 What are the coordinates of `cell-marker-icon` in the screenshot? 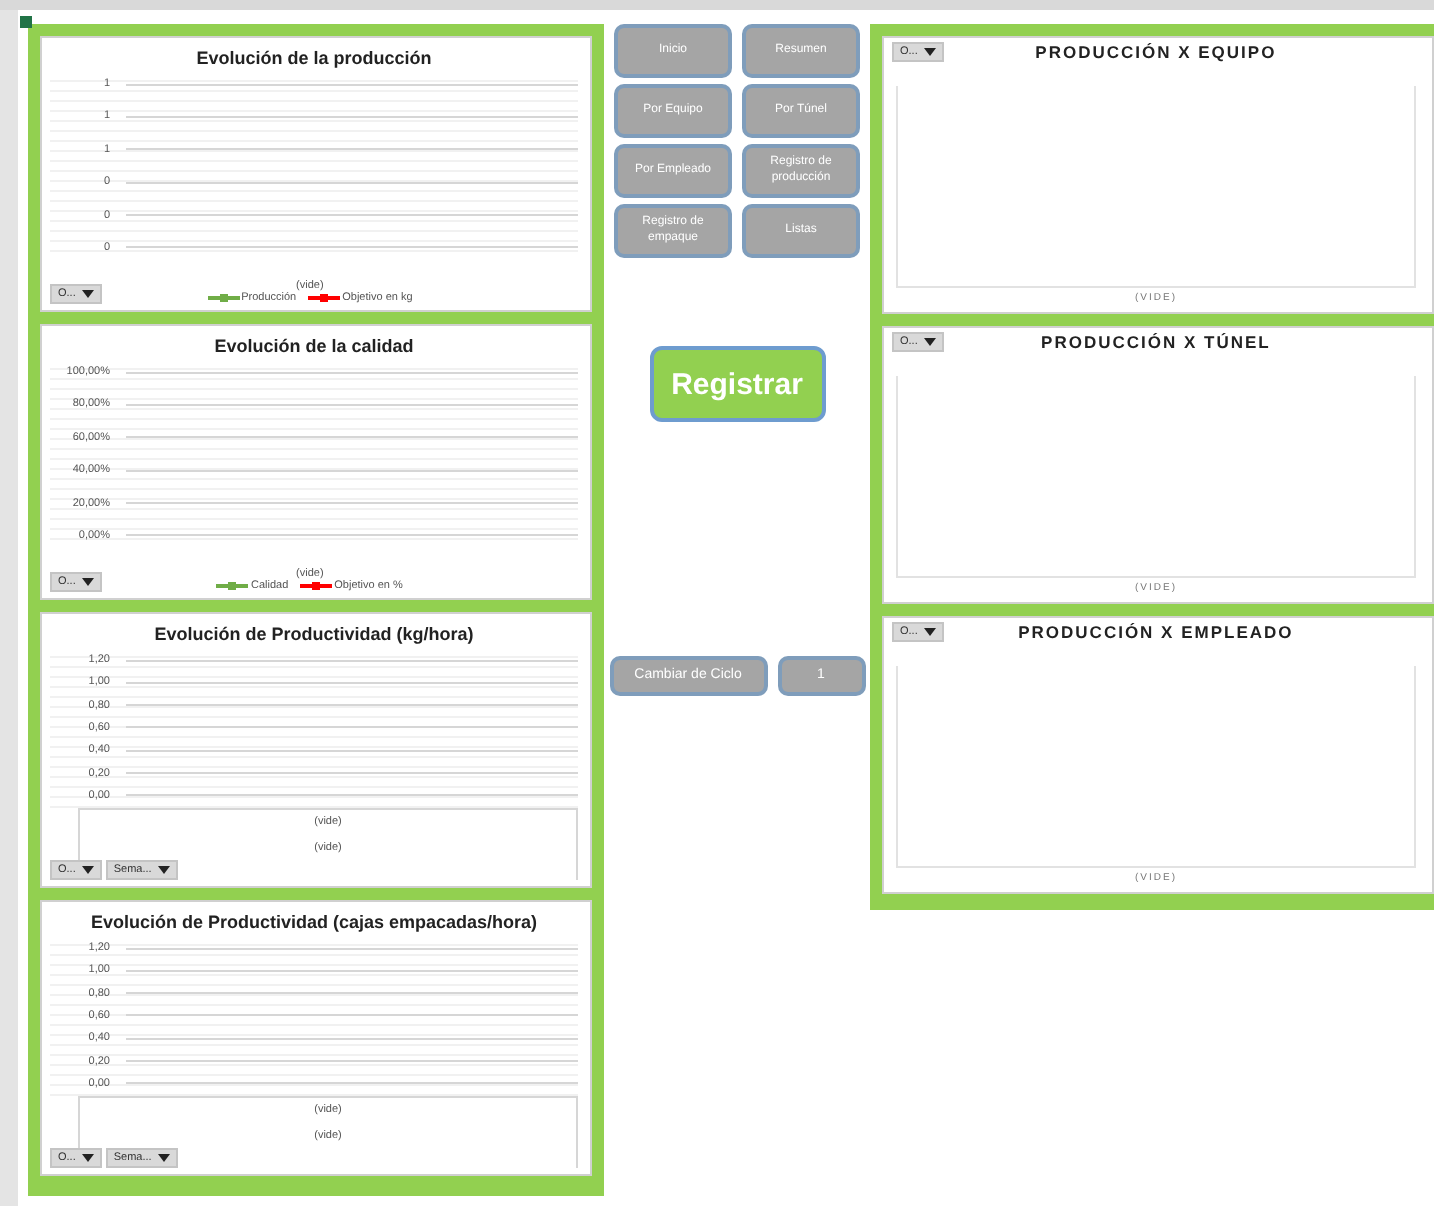 It's located at (26, 22).